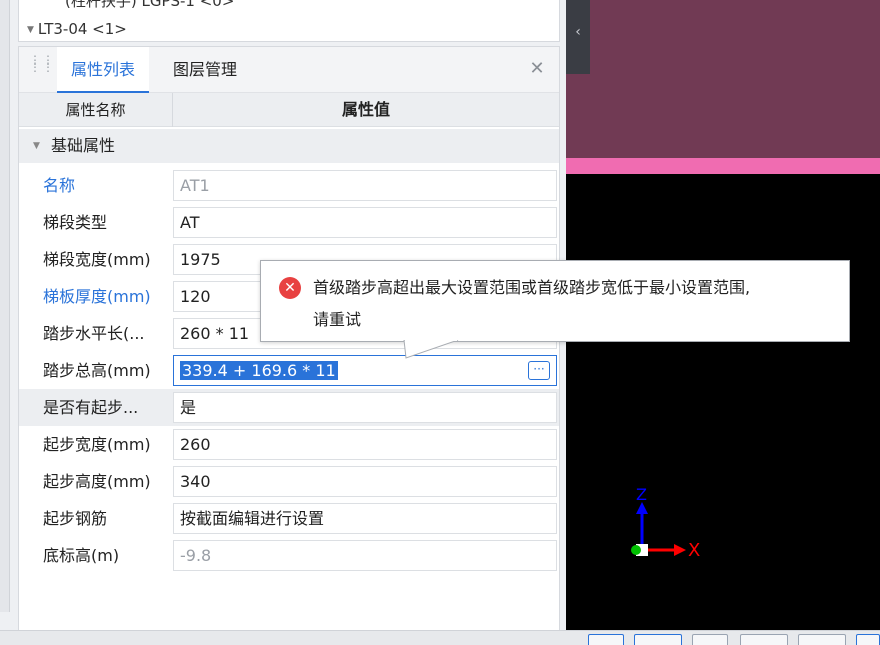  Describe the element at coordinates (290, 288) in the screenshot. I see `error-icon: ✕` at that location.